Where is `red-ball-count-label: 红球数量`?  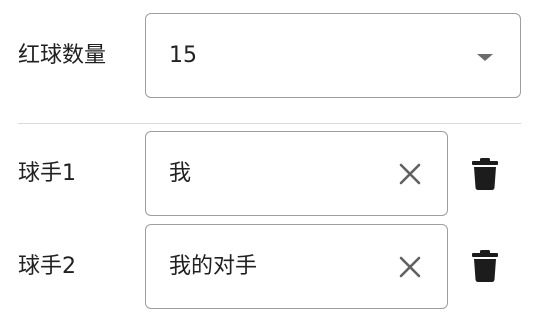 red-ball-count-label: 红球数量 is located at coordinates (62, 55).